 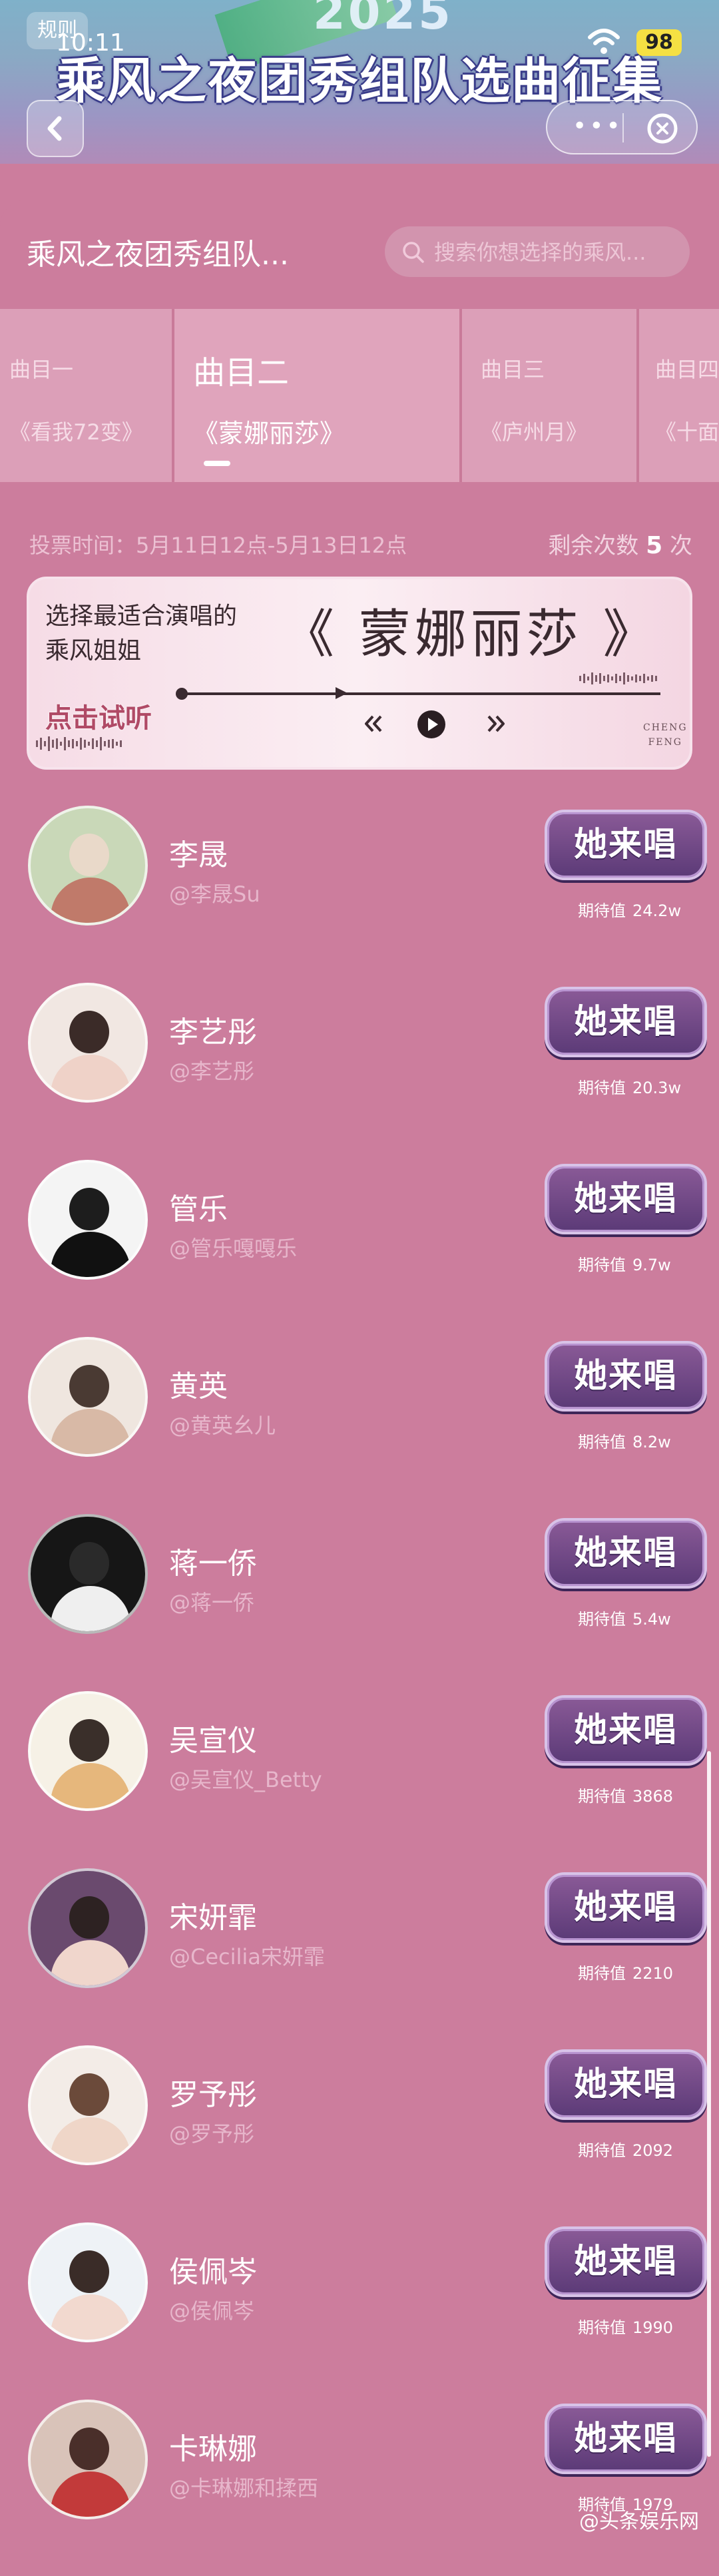 I want to click on expect-value: 期待值 9.7w, so click(x=624, y=1264).